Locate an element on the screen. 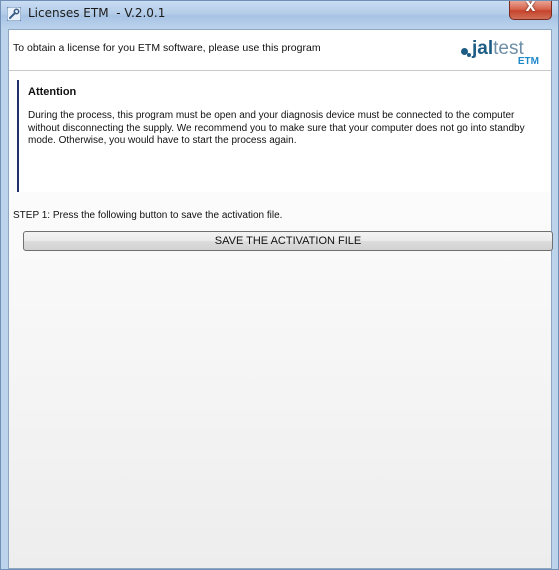  window-title: Licenses ETM - V.2.0.1 is located at coordinates (97, 13).